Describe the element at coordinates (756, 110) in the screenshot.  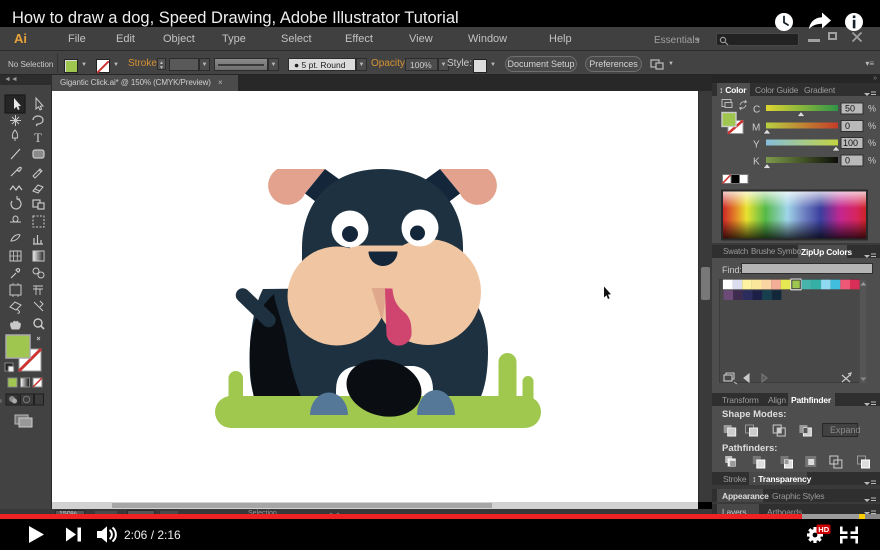
I see `svg-text: C` at that location.